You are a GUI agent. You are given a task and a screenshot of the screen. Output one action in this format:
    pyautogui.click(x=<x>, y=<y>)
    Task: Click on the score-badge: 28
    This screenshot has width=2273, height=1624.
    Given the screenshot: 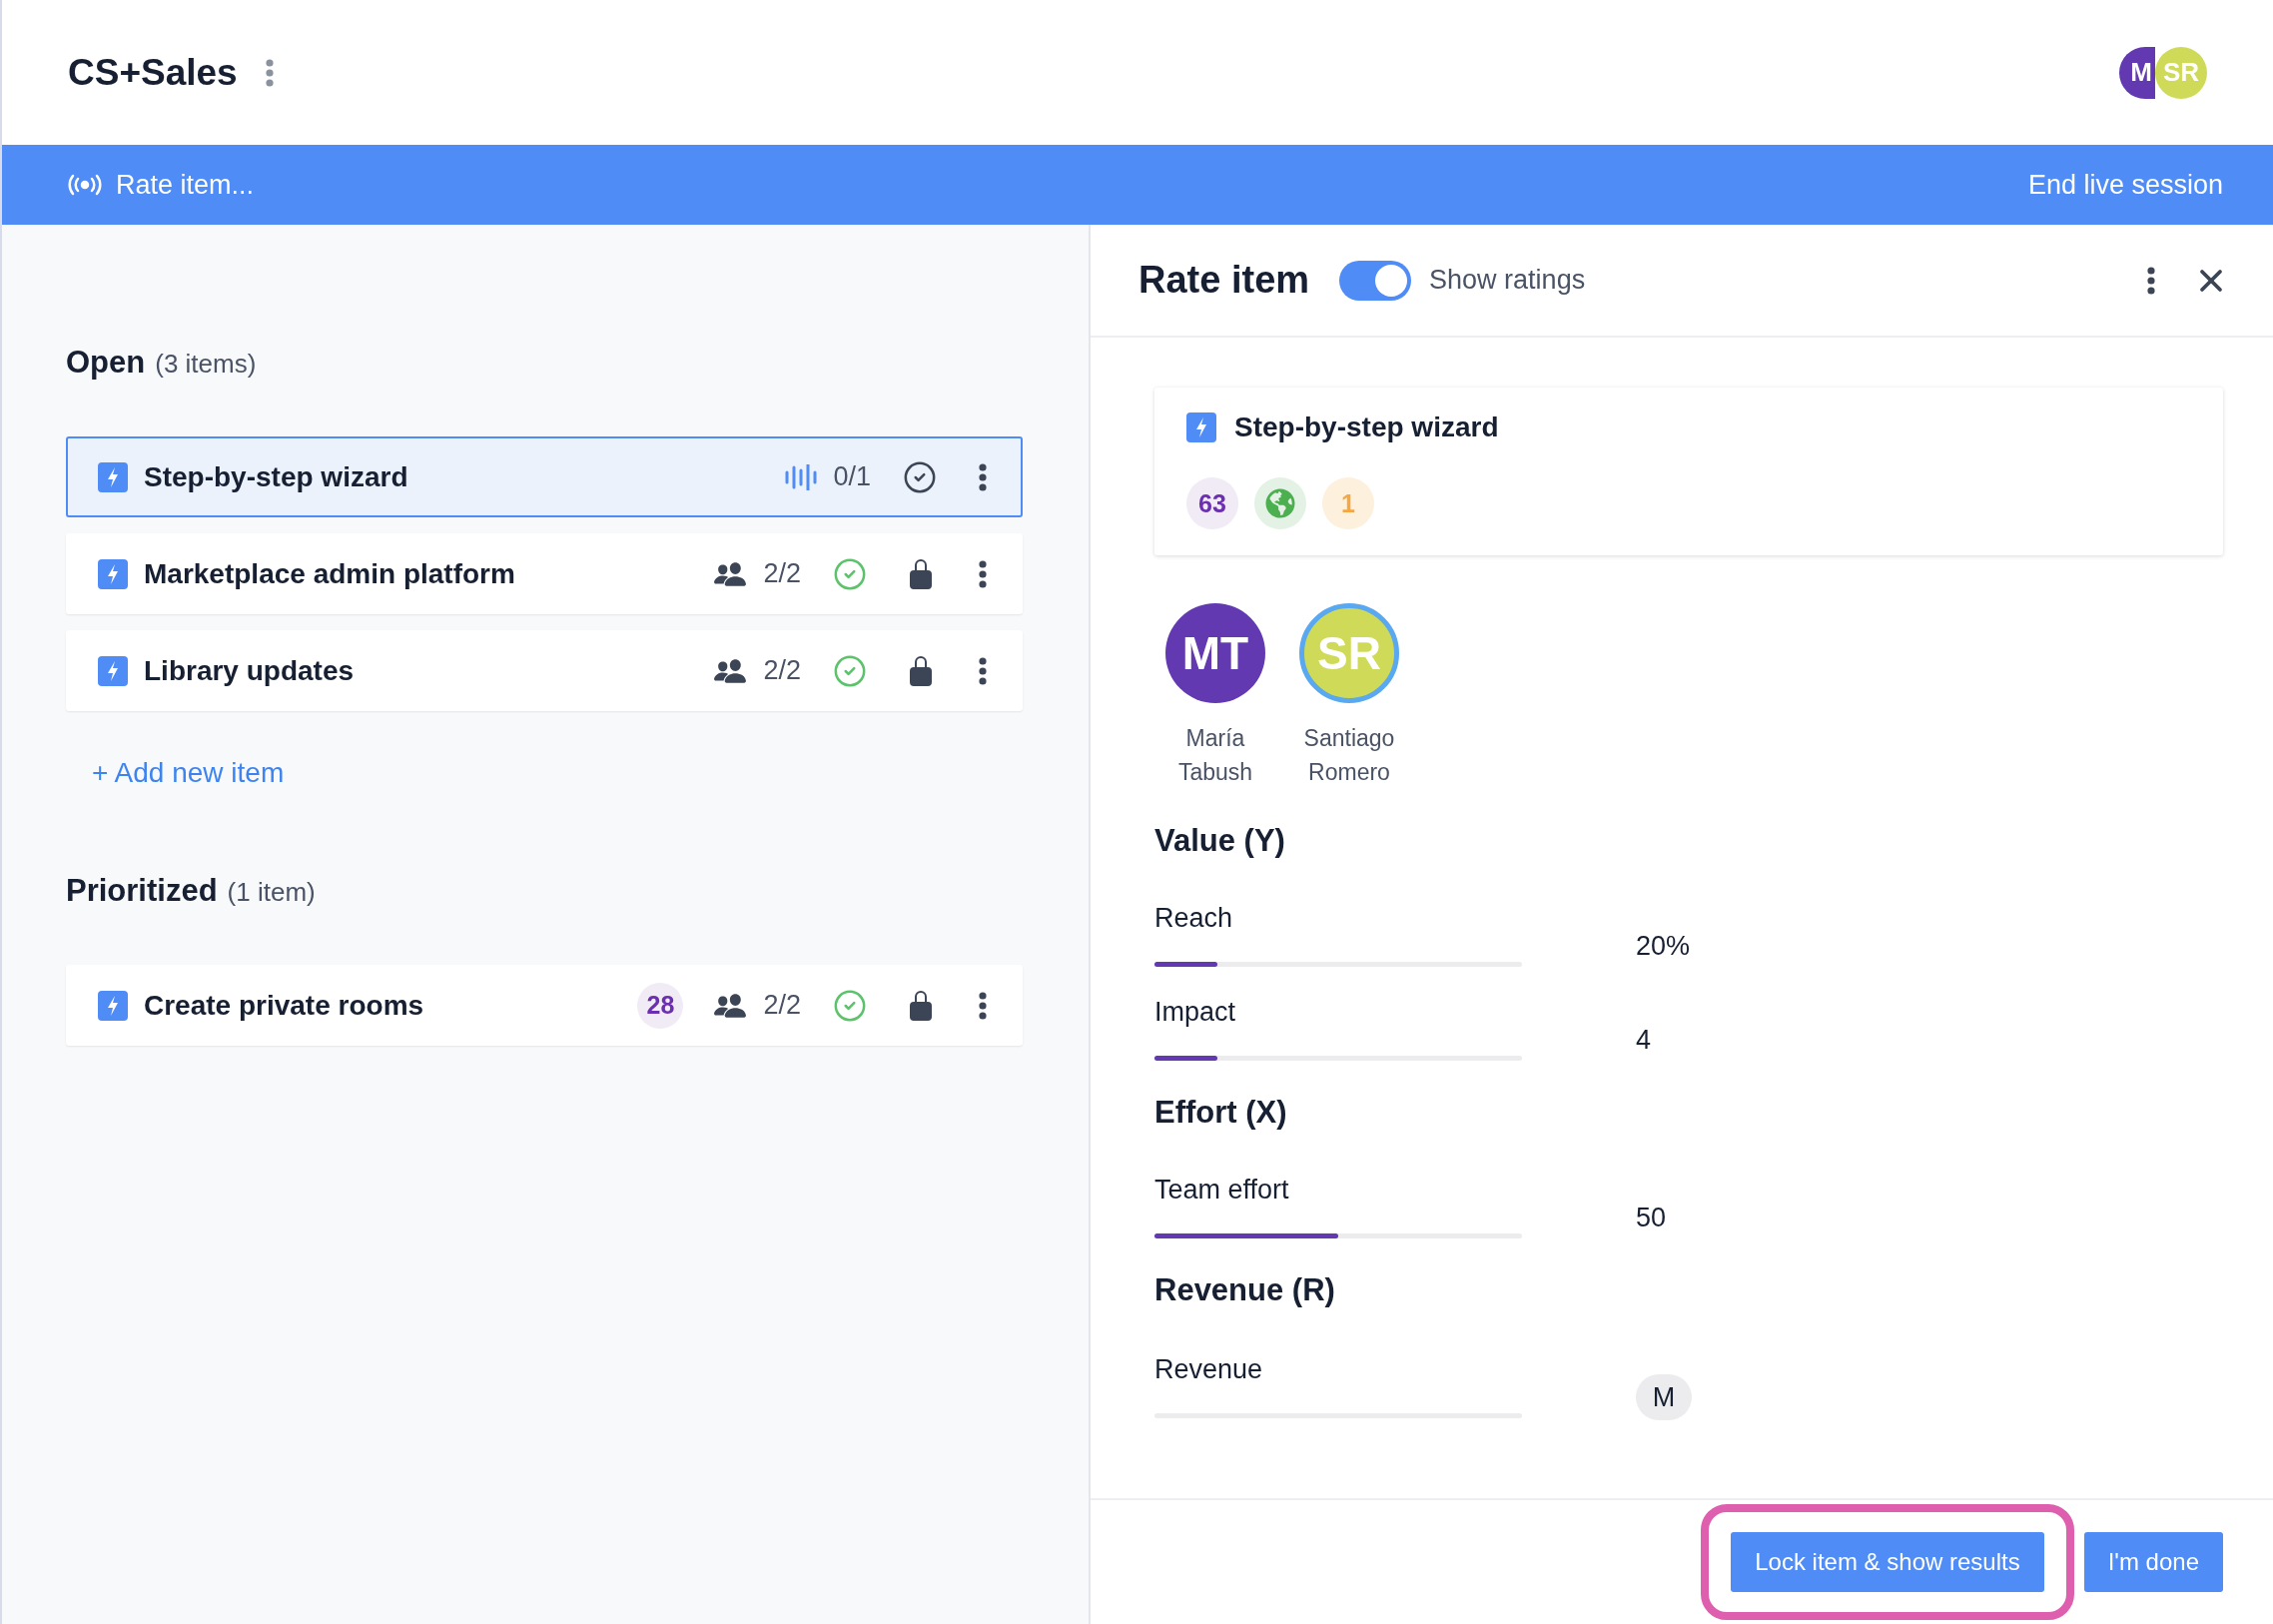 What is the action you would take?
    pyautogui.click(x=660, y=1005)
    